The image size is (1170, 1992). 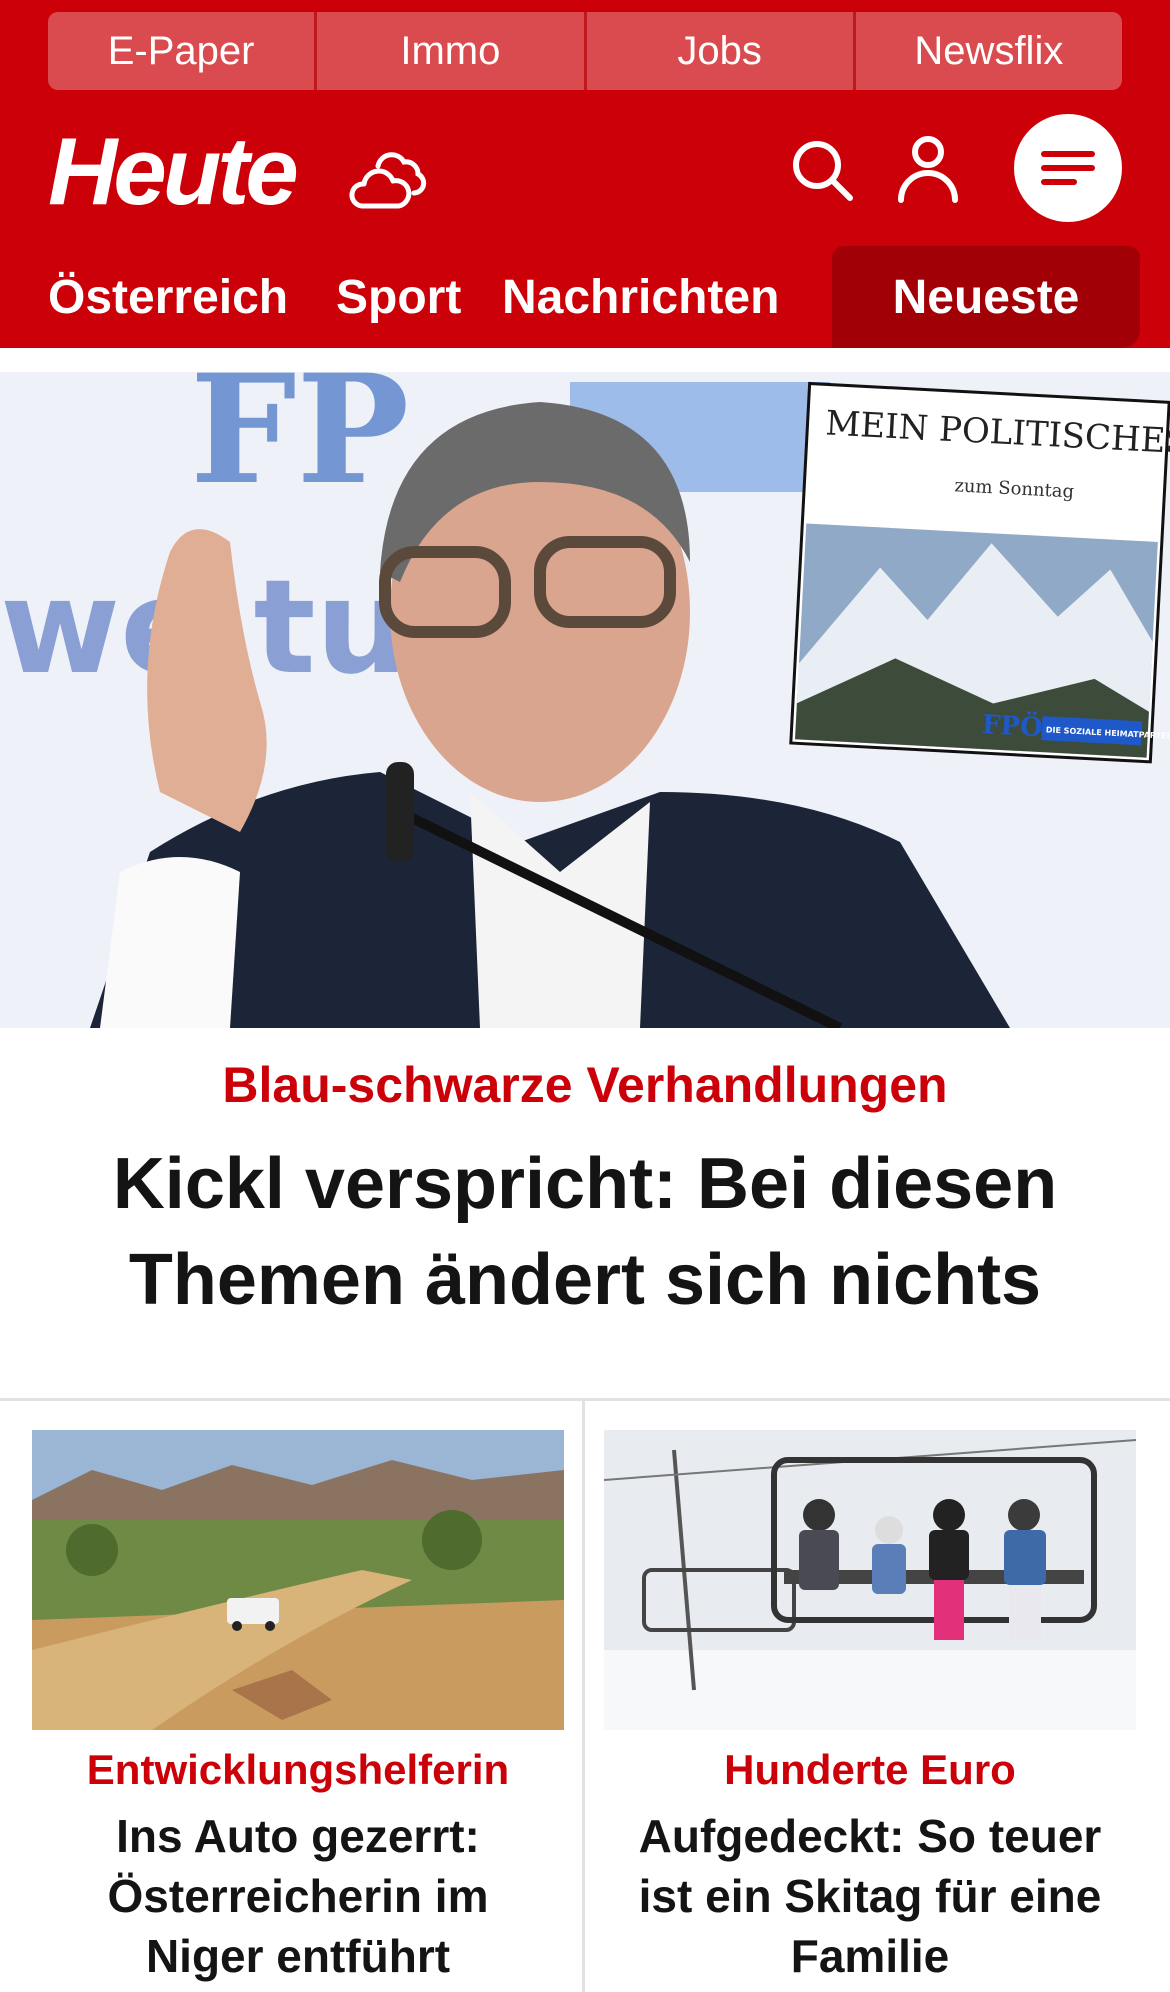 What do you see at coordinates (823, 171) in the screenshot?
I see `search-icon` at bounding box center [823, 171].